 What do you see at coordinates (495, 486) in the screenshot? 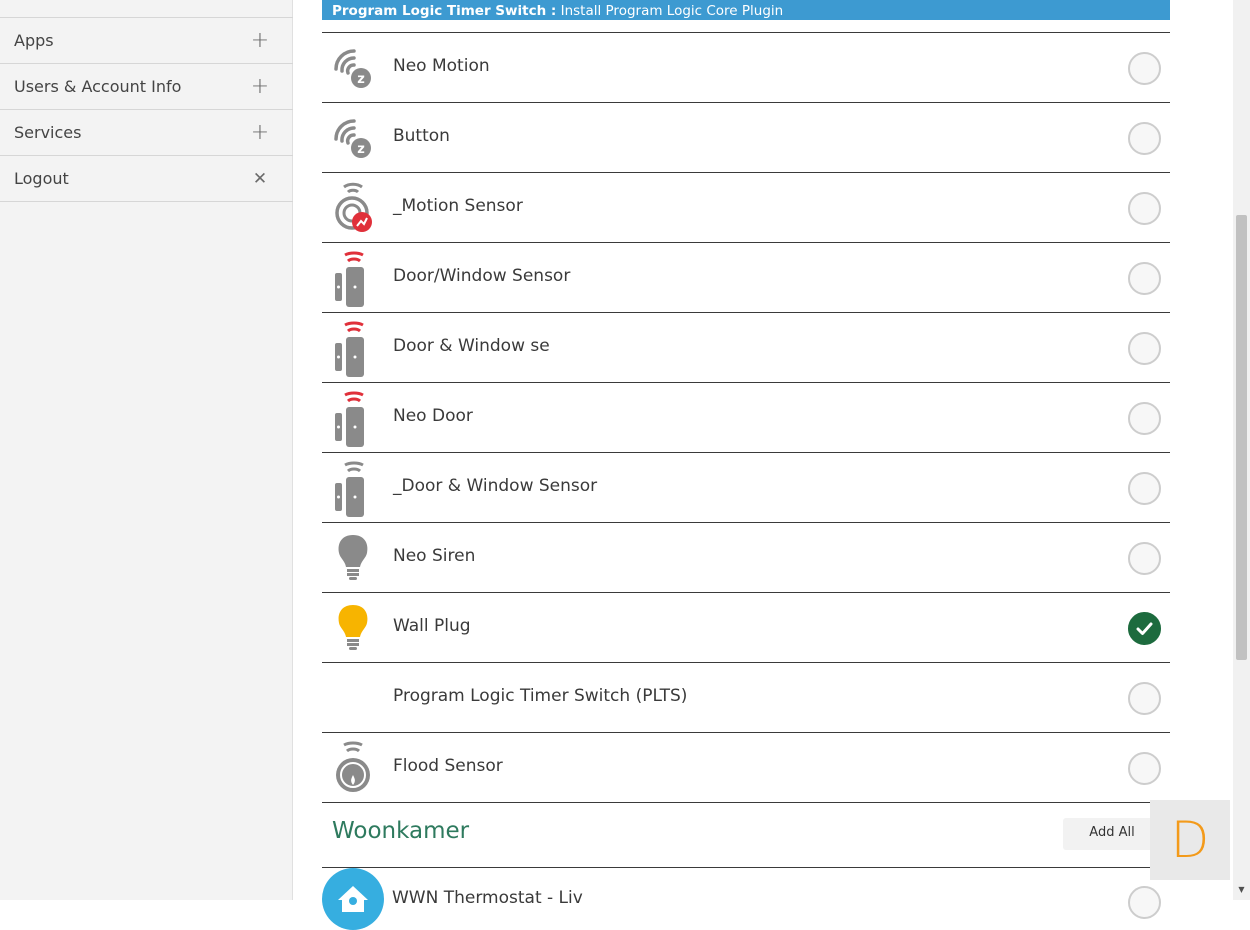
I see `device-name: _Door & Window Sensor` at bounding box center [495, 486].